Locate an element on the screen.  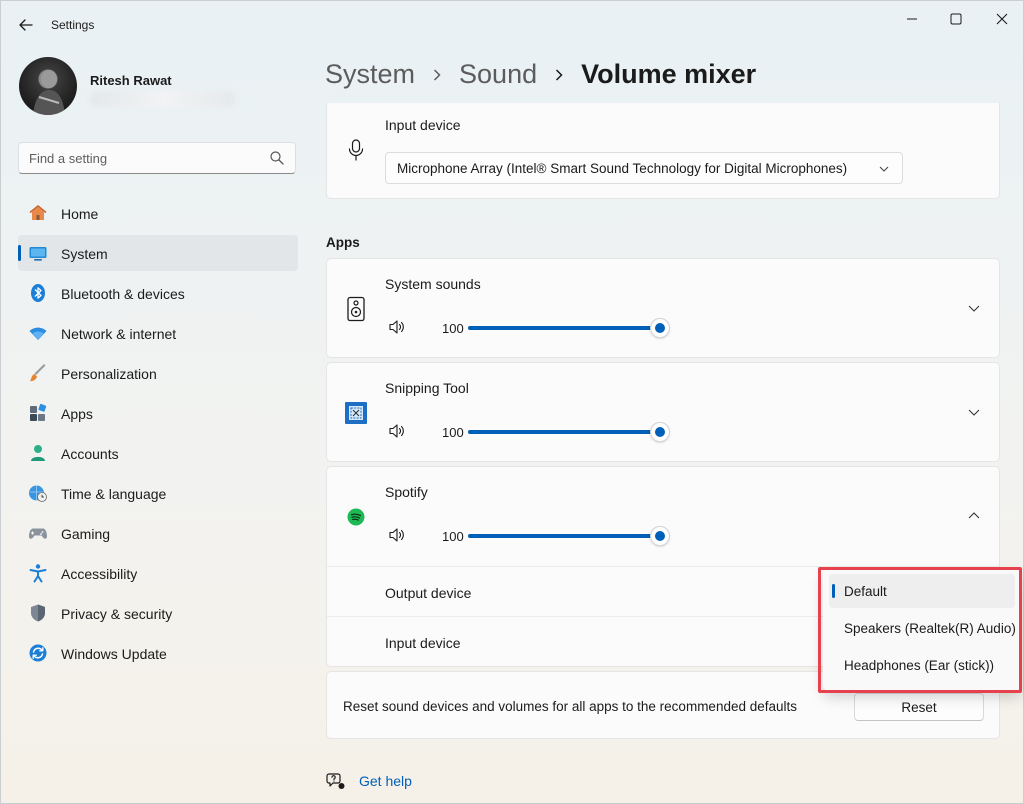
sidebar-item-time-language: Time & language is located at coordinates (158, 493).